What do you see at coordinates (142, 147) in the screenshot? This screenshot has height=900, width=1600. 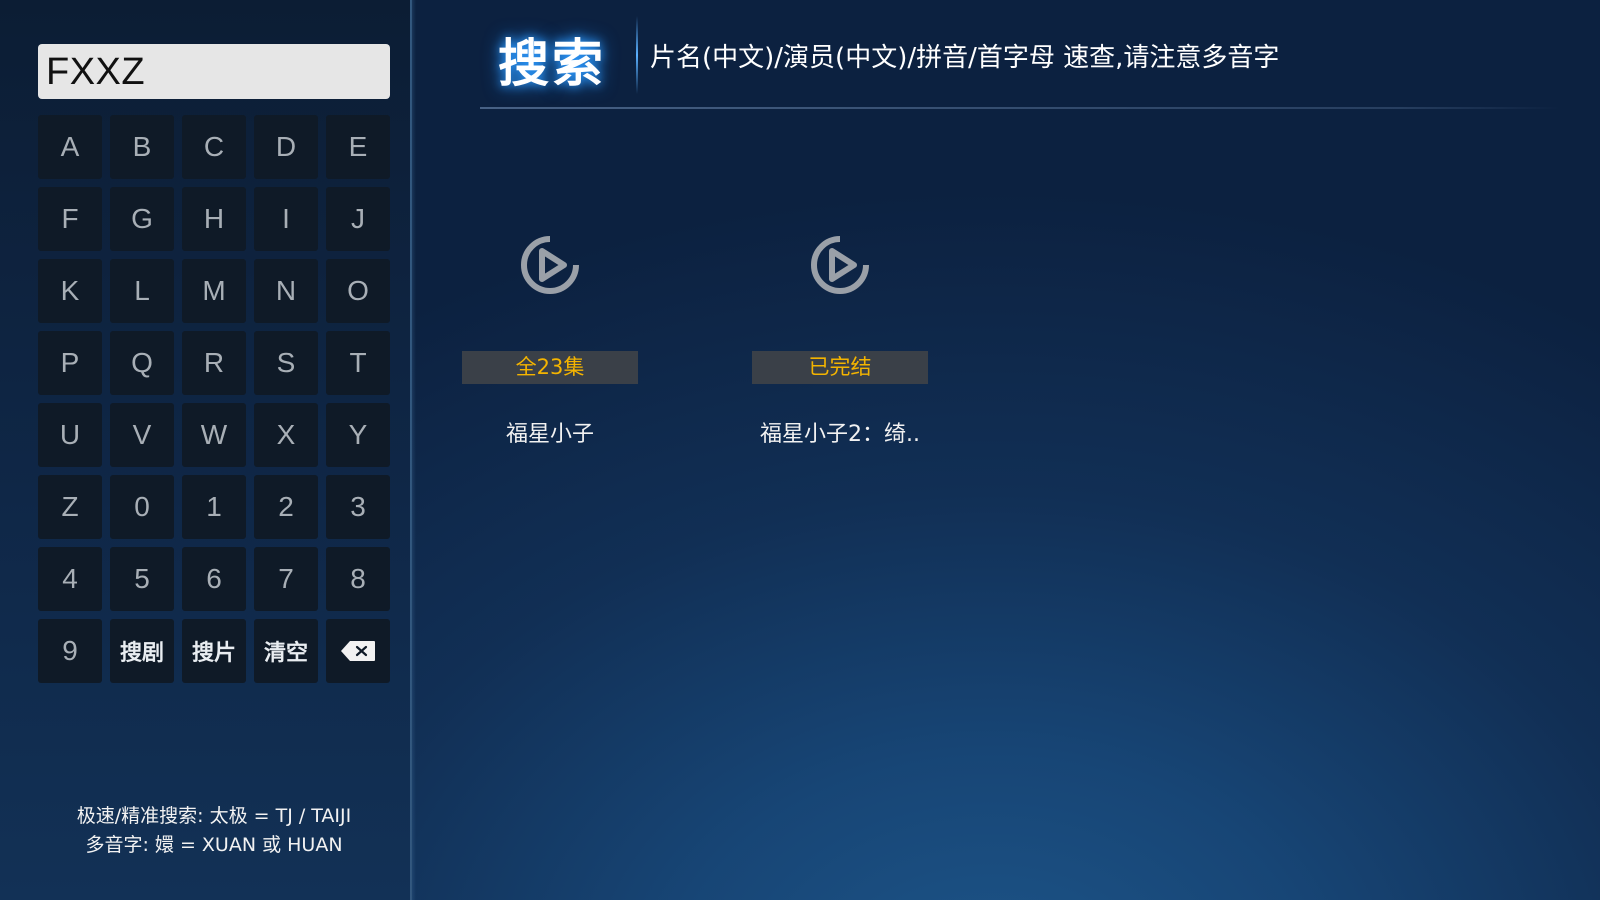 I see `key-b: B` at bounding box center [142, 147].